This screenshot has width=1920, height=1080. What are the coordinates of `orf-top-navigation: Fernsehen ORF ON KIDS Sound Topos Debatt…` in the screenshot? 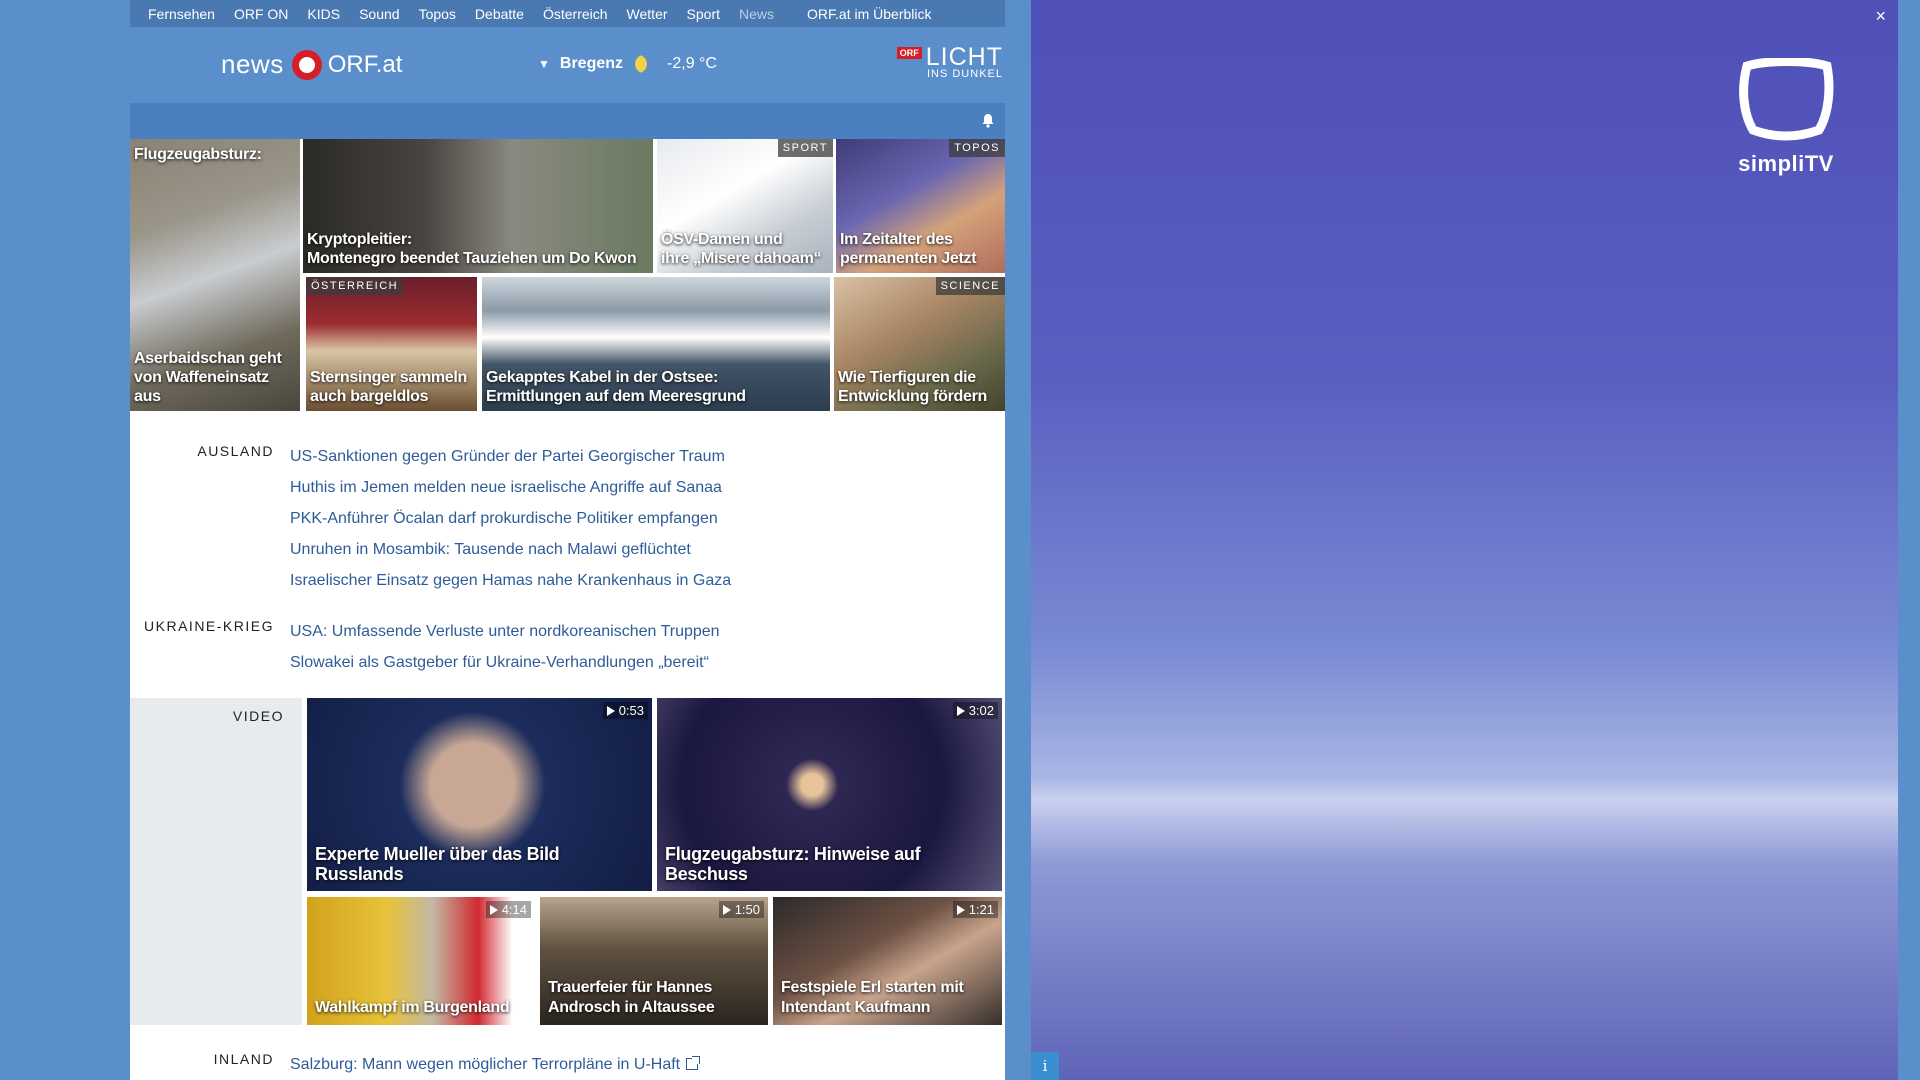 It's located at (567, 13).